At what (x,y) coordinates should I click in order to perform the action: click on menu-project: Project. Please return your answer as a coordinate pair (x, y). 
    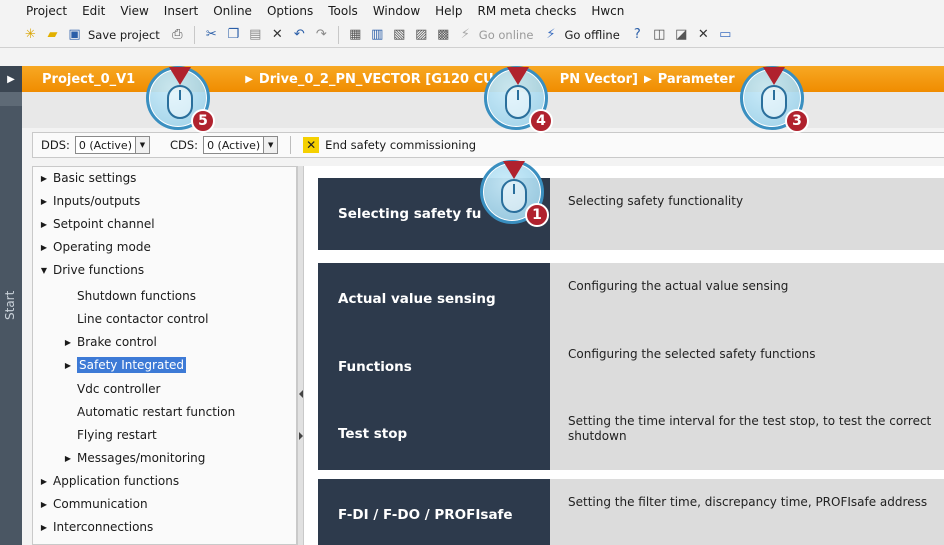
    Looking at the image, I should click on (46, 11).